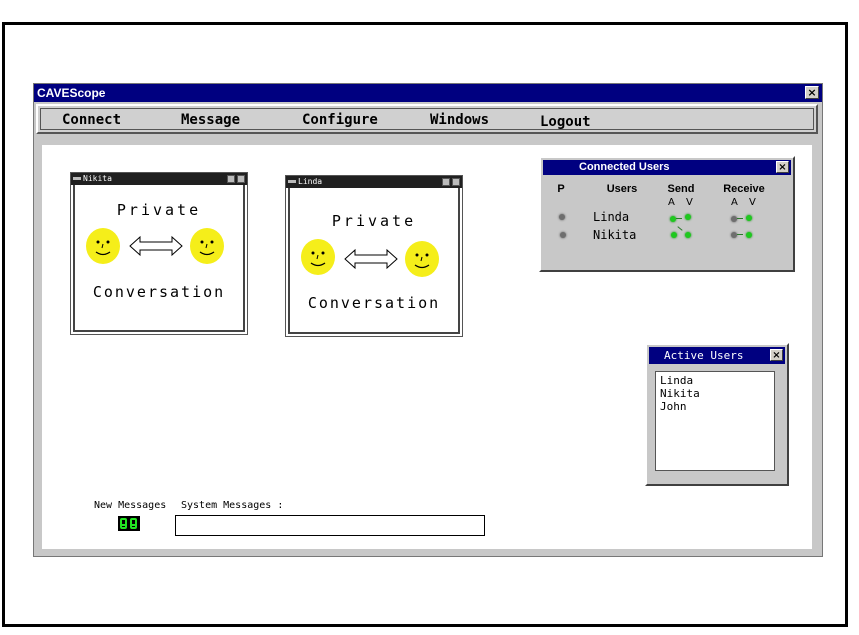 Image resolution: width=859 pixels, height=635 pixels. Describe the element at coordinates (611, 217) in the screenshot. I see `connected-user-linda: Linda` at that location.